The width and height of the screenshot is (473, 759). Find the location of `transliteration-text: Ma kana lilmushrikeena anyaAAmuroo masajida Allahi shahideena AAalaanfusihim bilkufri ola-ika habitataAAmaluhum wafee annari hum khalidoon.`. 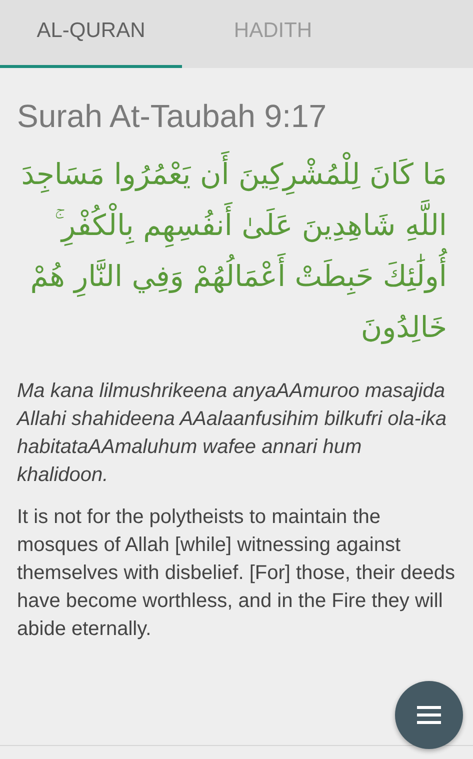

transliteration-text: Ma kana lilmushrikeena anyaAAmuroo masajida Allahi shahideena AAalaanfusihim bilkufri ola-ika habitataAAmaluhum wafee annari hum khalidoon. is located at coordinates (232, 433).